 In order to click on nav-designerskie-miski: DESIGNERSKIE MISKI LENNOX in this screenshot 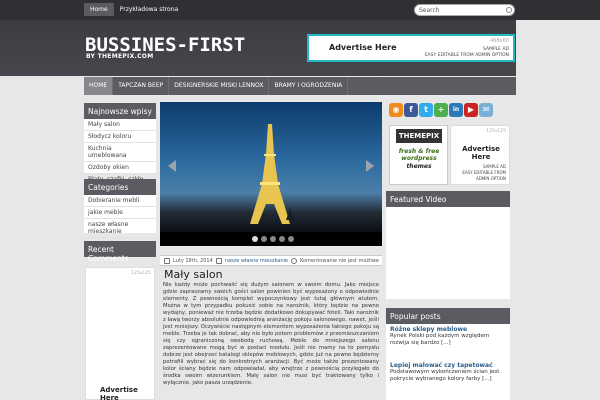, I will do `click(219, 86)`.